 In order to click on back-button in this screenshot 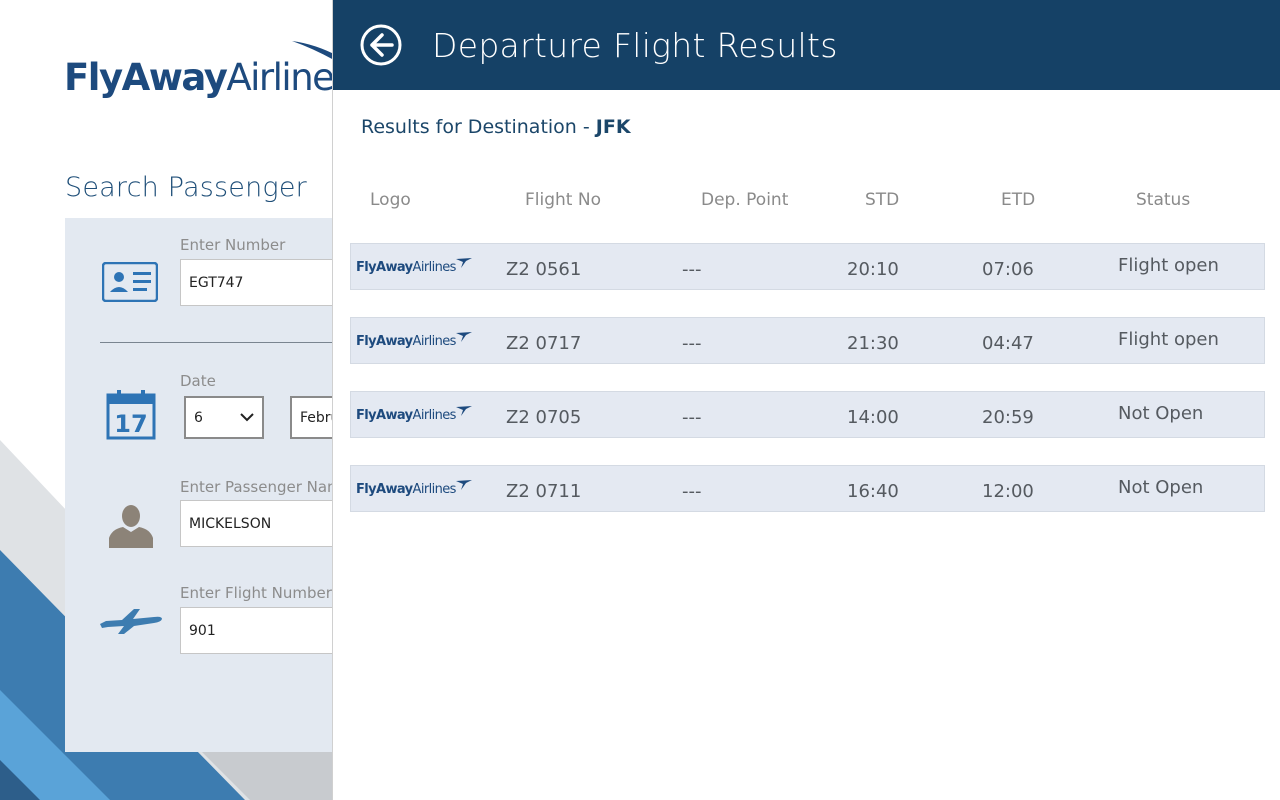, I will do `click(381, 45)`.